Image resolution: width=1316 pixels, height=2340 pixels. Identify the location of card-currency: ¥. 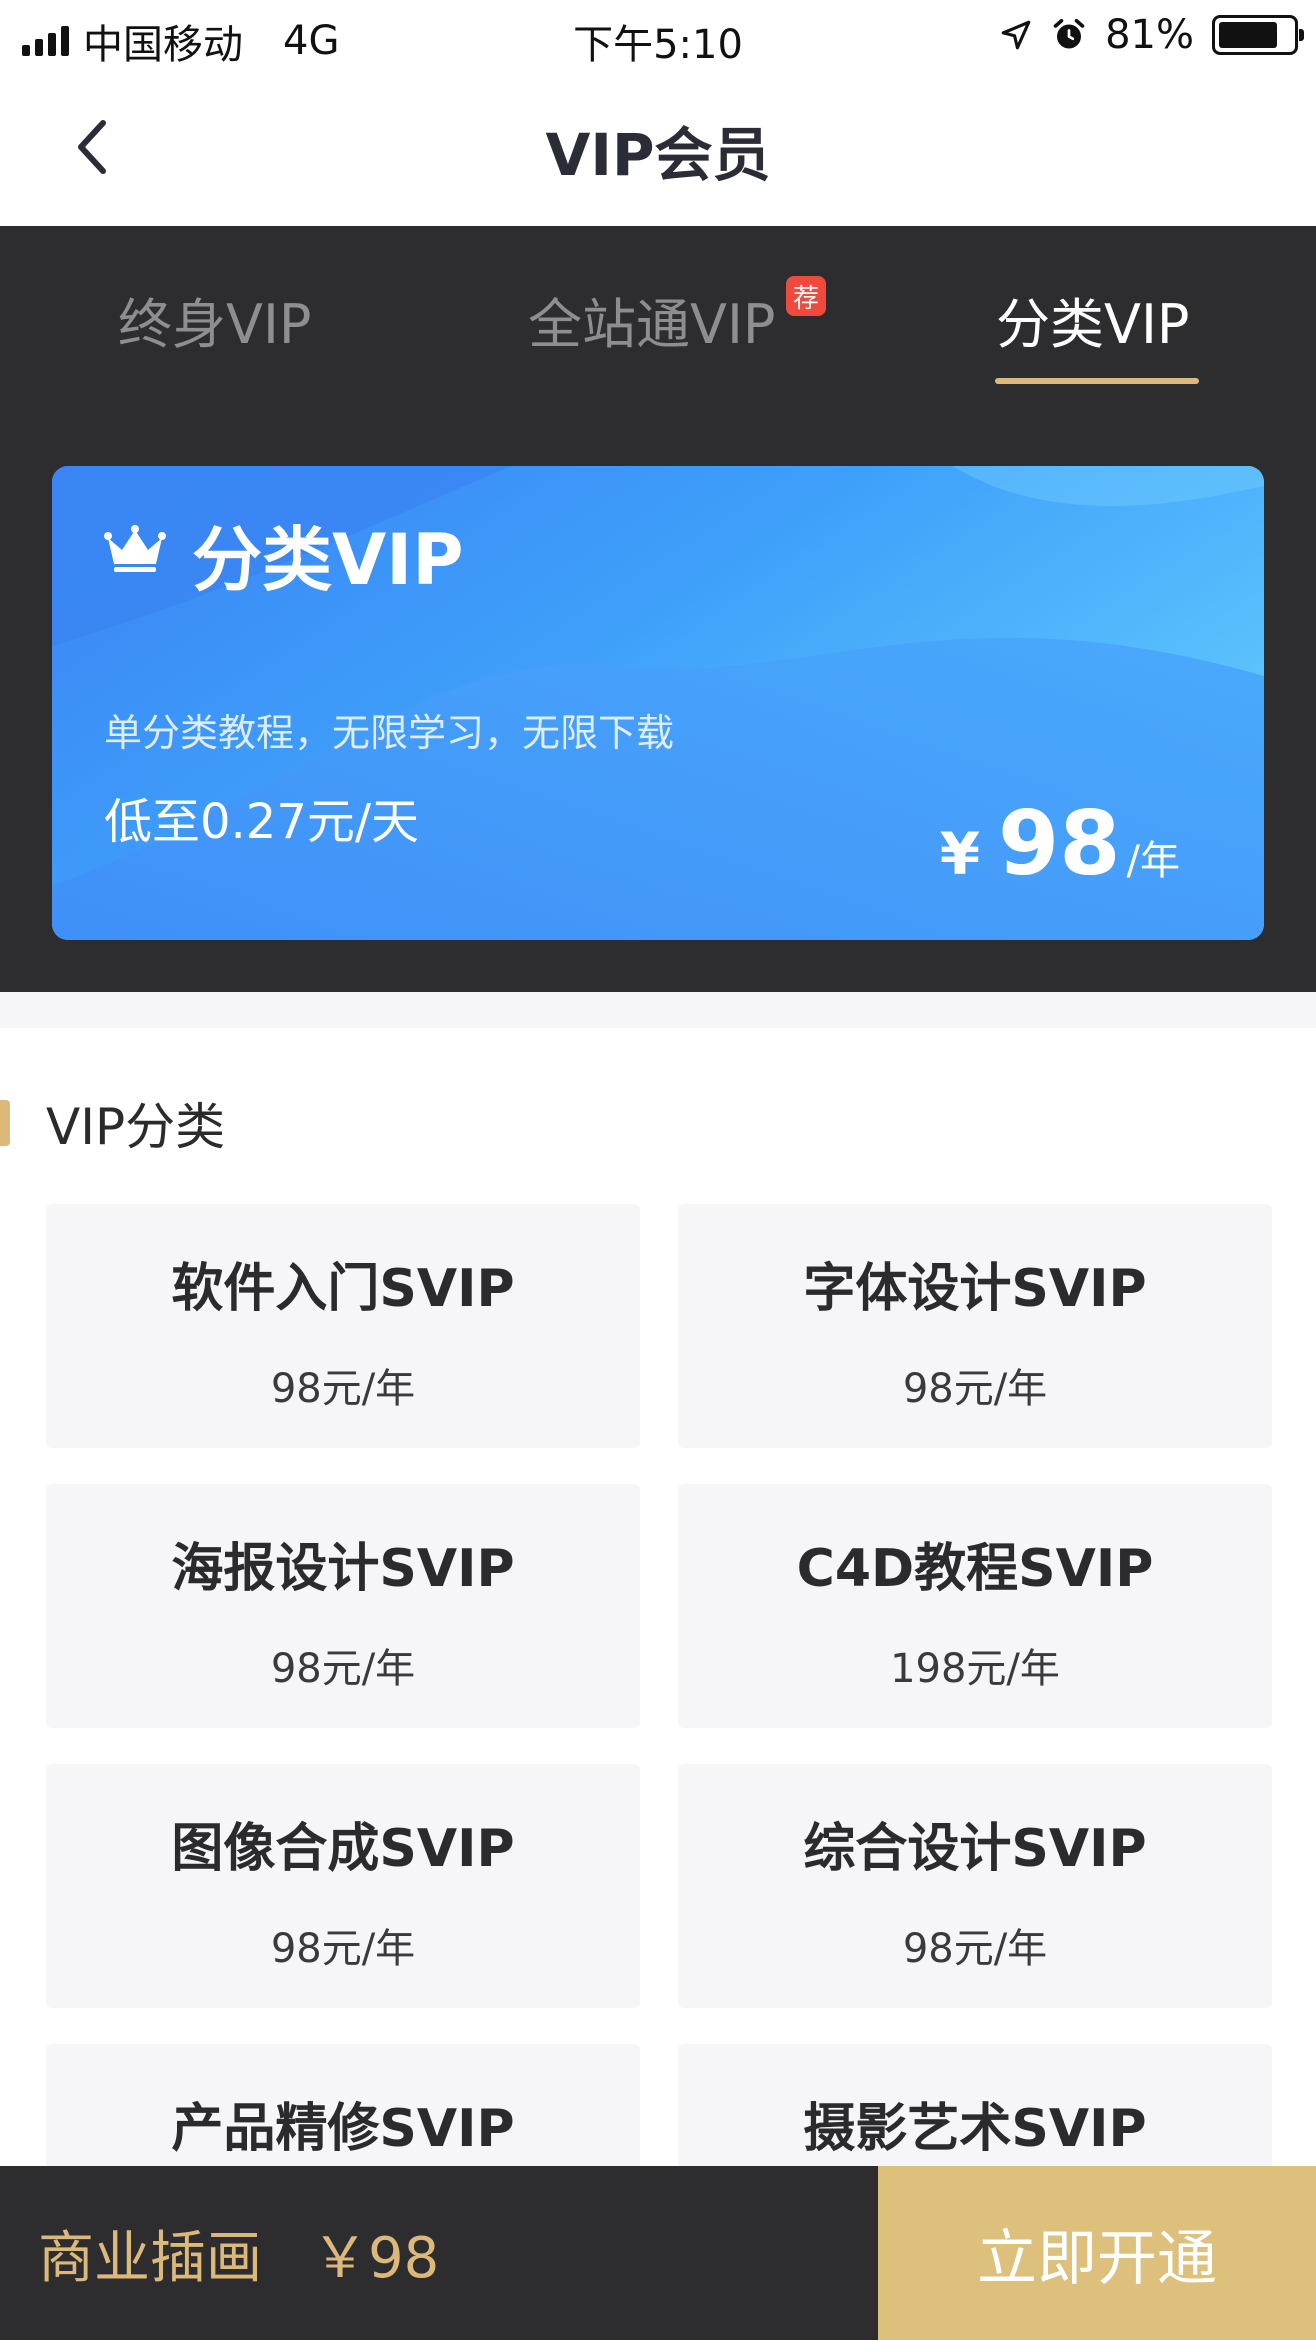
(960, 854).